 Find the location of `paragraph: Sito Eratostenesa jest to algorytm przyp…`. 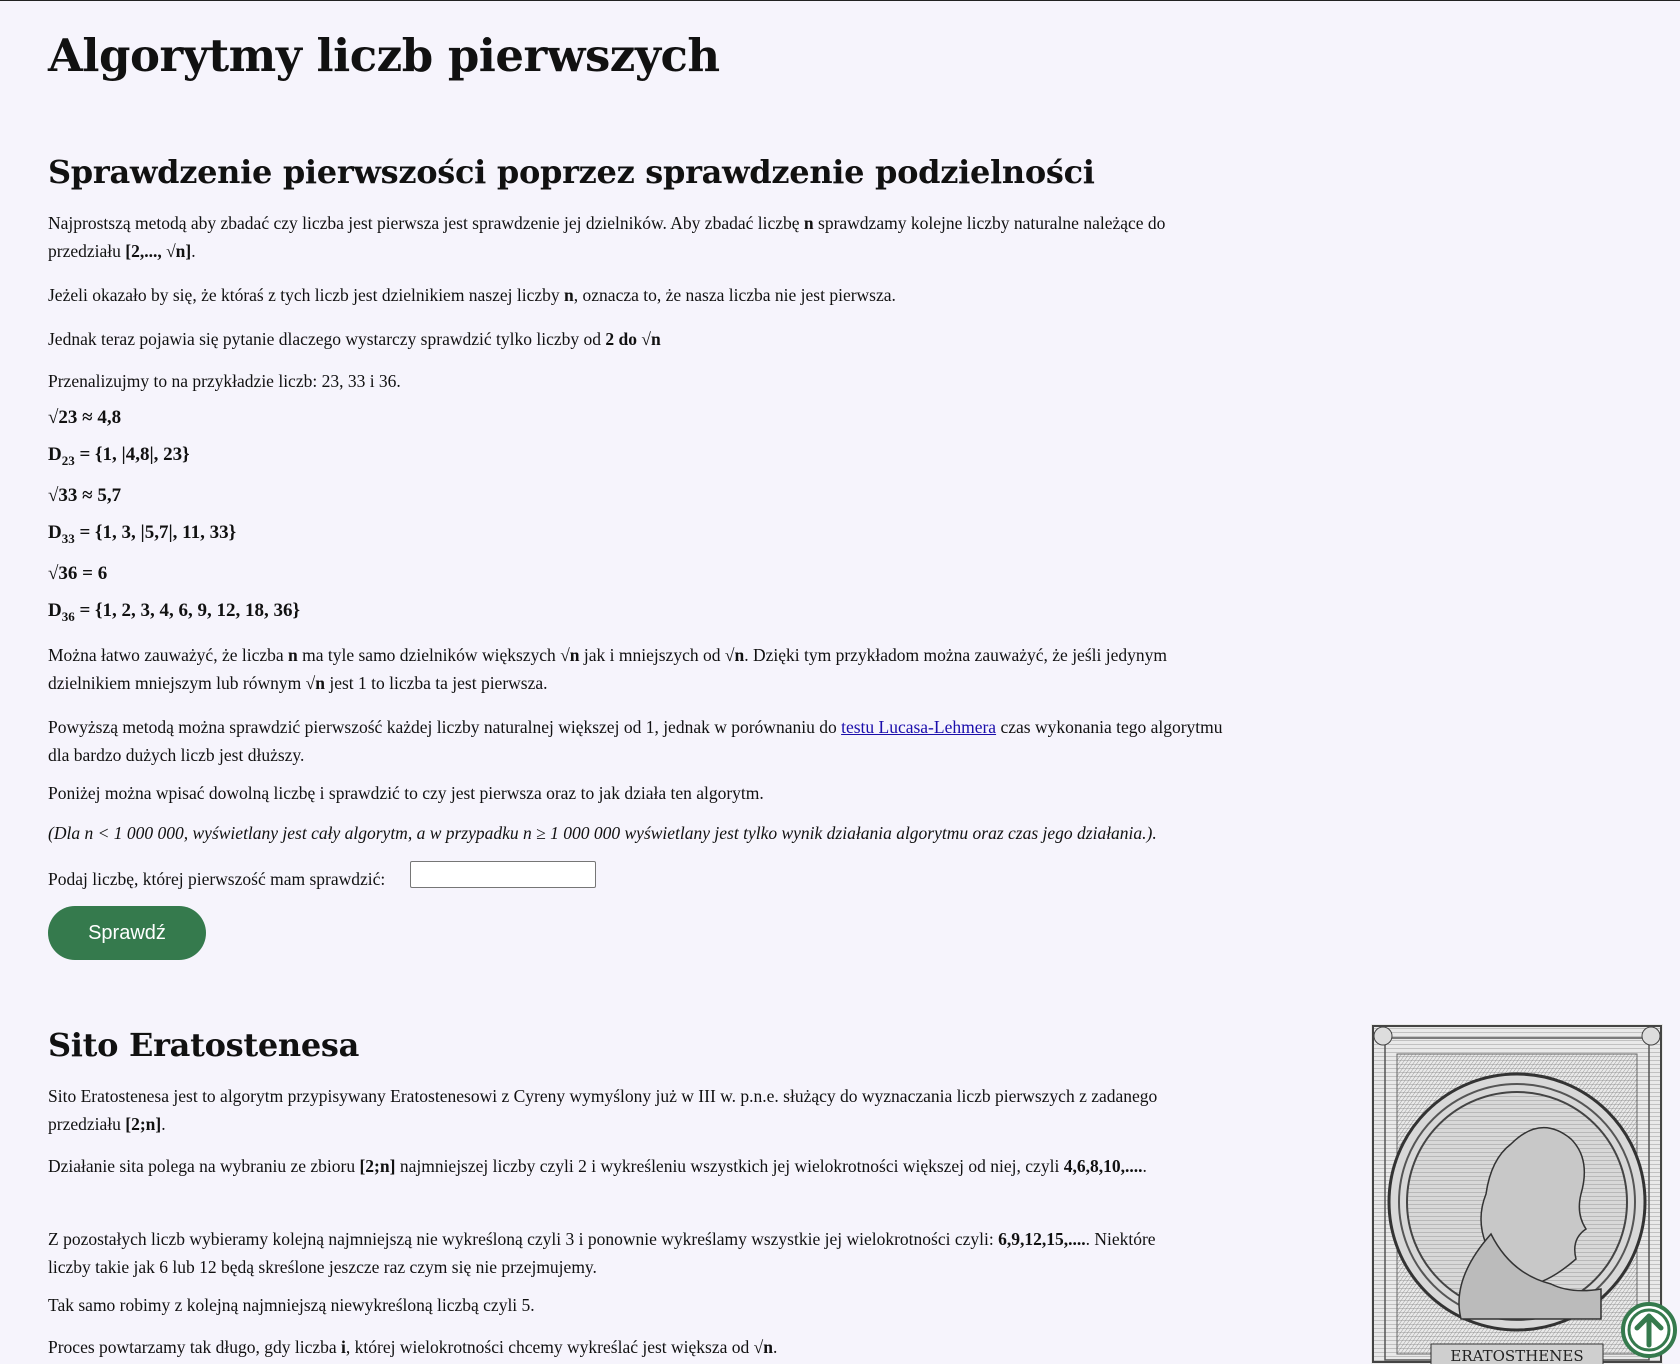

paragraph: Sito Eratostenesa jest to algorytm przyp… is located at coordinates (603, 1110).